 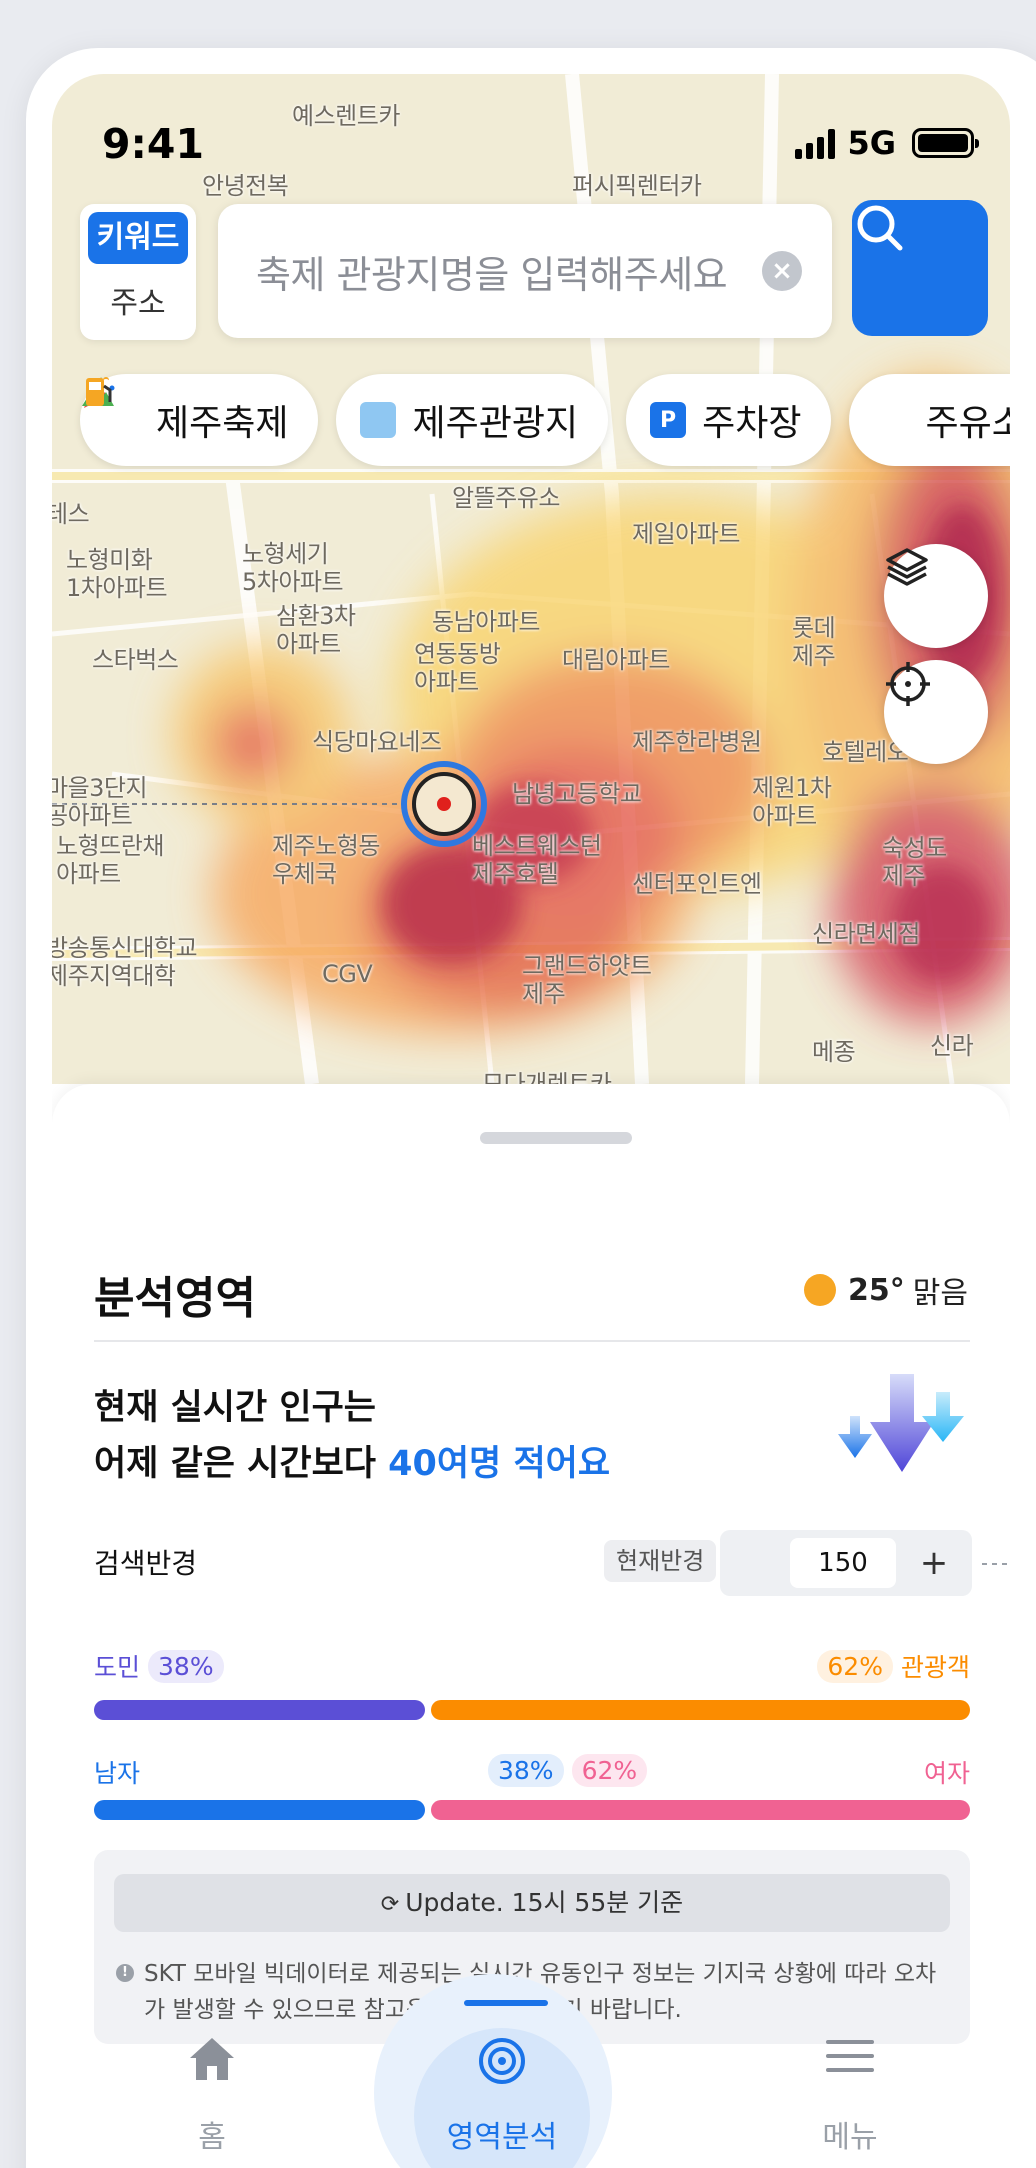 I want to click on nav-analysis-label: 영역분석, so click(x=502, y=2137).